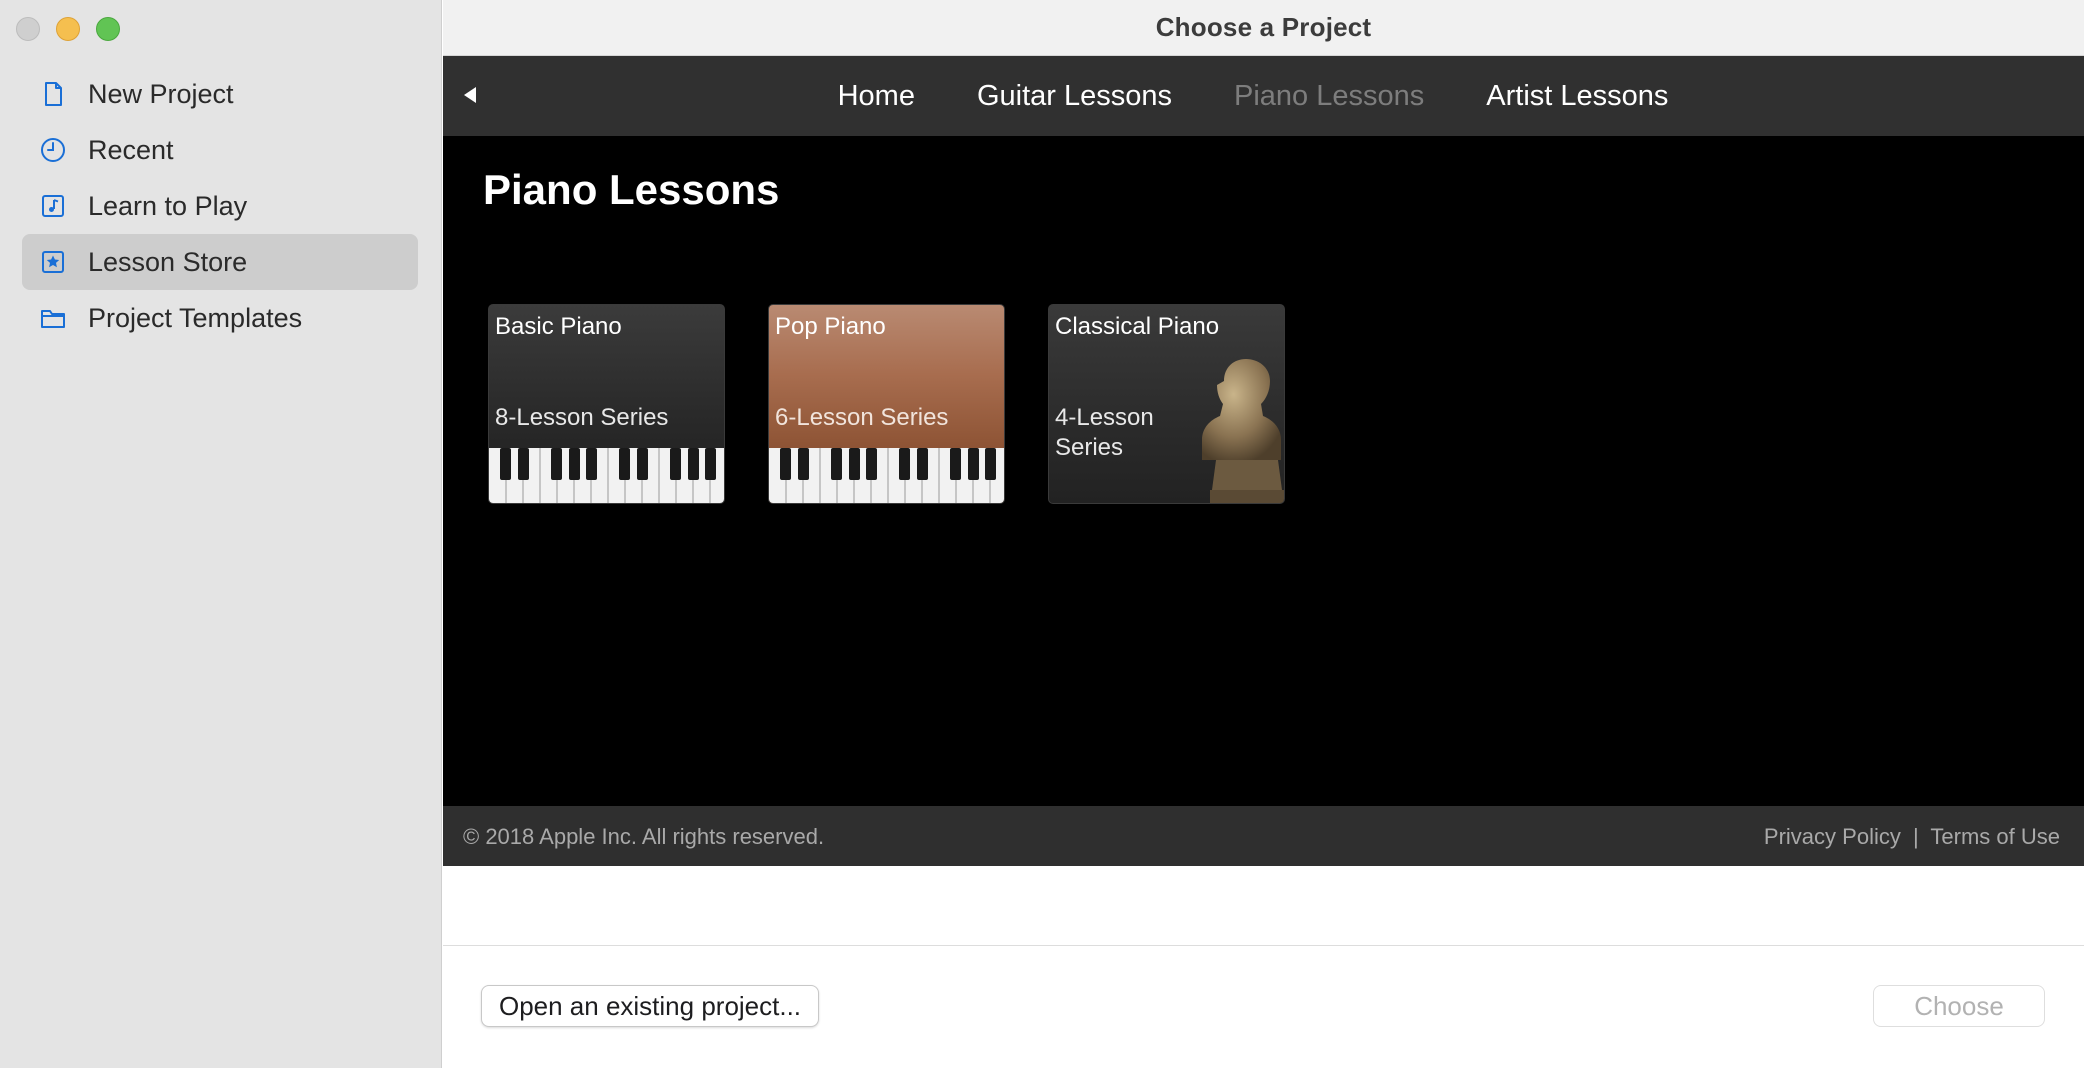 The height and width of the screenshot is (1068, 2084). Describe the element at coordinates (53, 150) in the screenshot. I see `clock-icon` at that location.